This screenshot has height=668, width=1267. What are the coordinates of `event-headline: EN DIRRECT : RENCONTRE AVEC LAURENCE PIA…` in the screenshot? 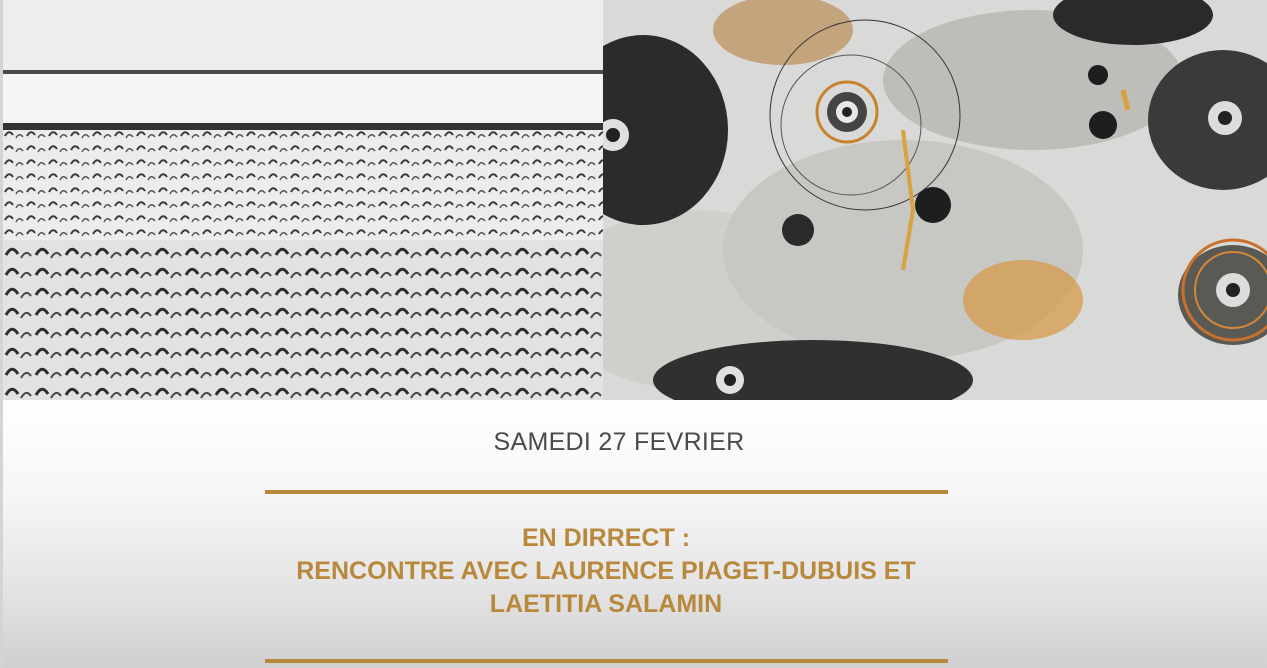 It's located at (606, 571).